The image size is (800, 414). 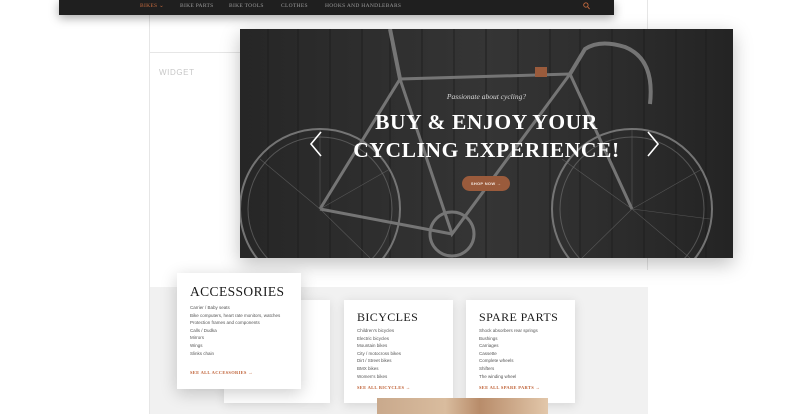 I want to click on list-item: The winding wheel, so click(x=508, y=377).